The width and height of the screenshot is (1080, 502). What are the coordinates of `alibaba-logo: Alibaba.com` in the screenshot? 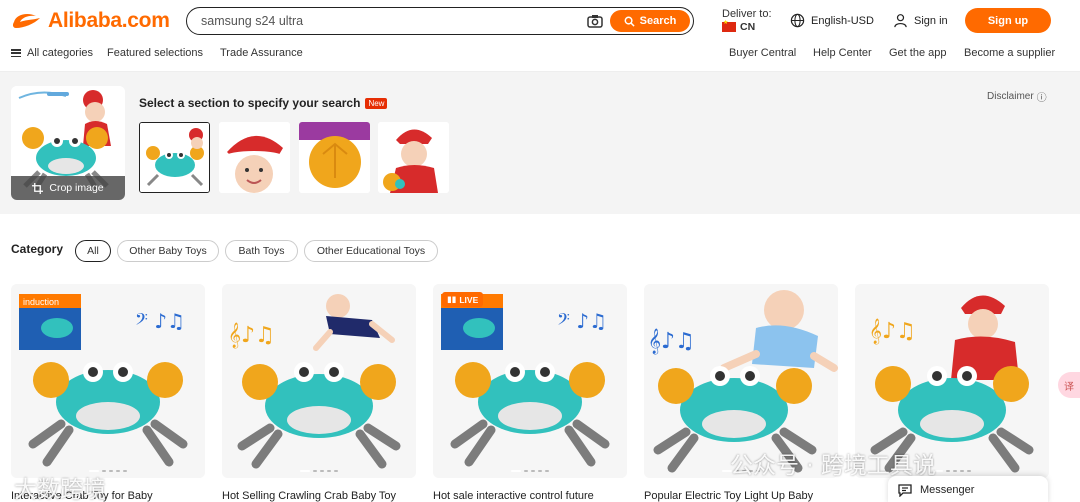 It's located at (90, 21).